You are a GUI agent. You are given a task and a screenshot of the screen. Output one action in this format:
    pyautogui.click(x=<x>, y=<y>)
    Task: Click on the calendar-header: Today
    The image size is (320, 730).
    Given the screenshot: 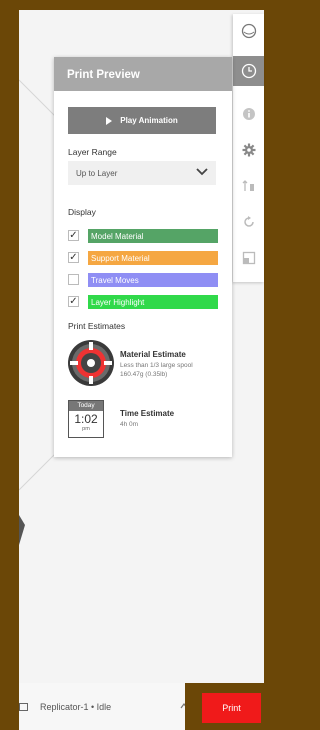 What is the action you would take?
    pyautogui.click(x=86, y=406)
    